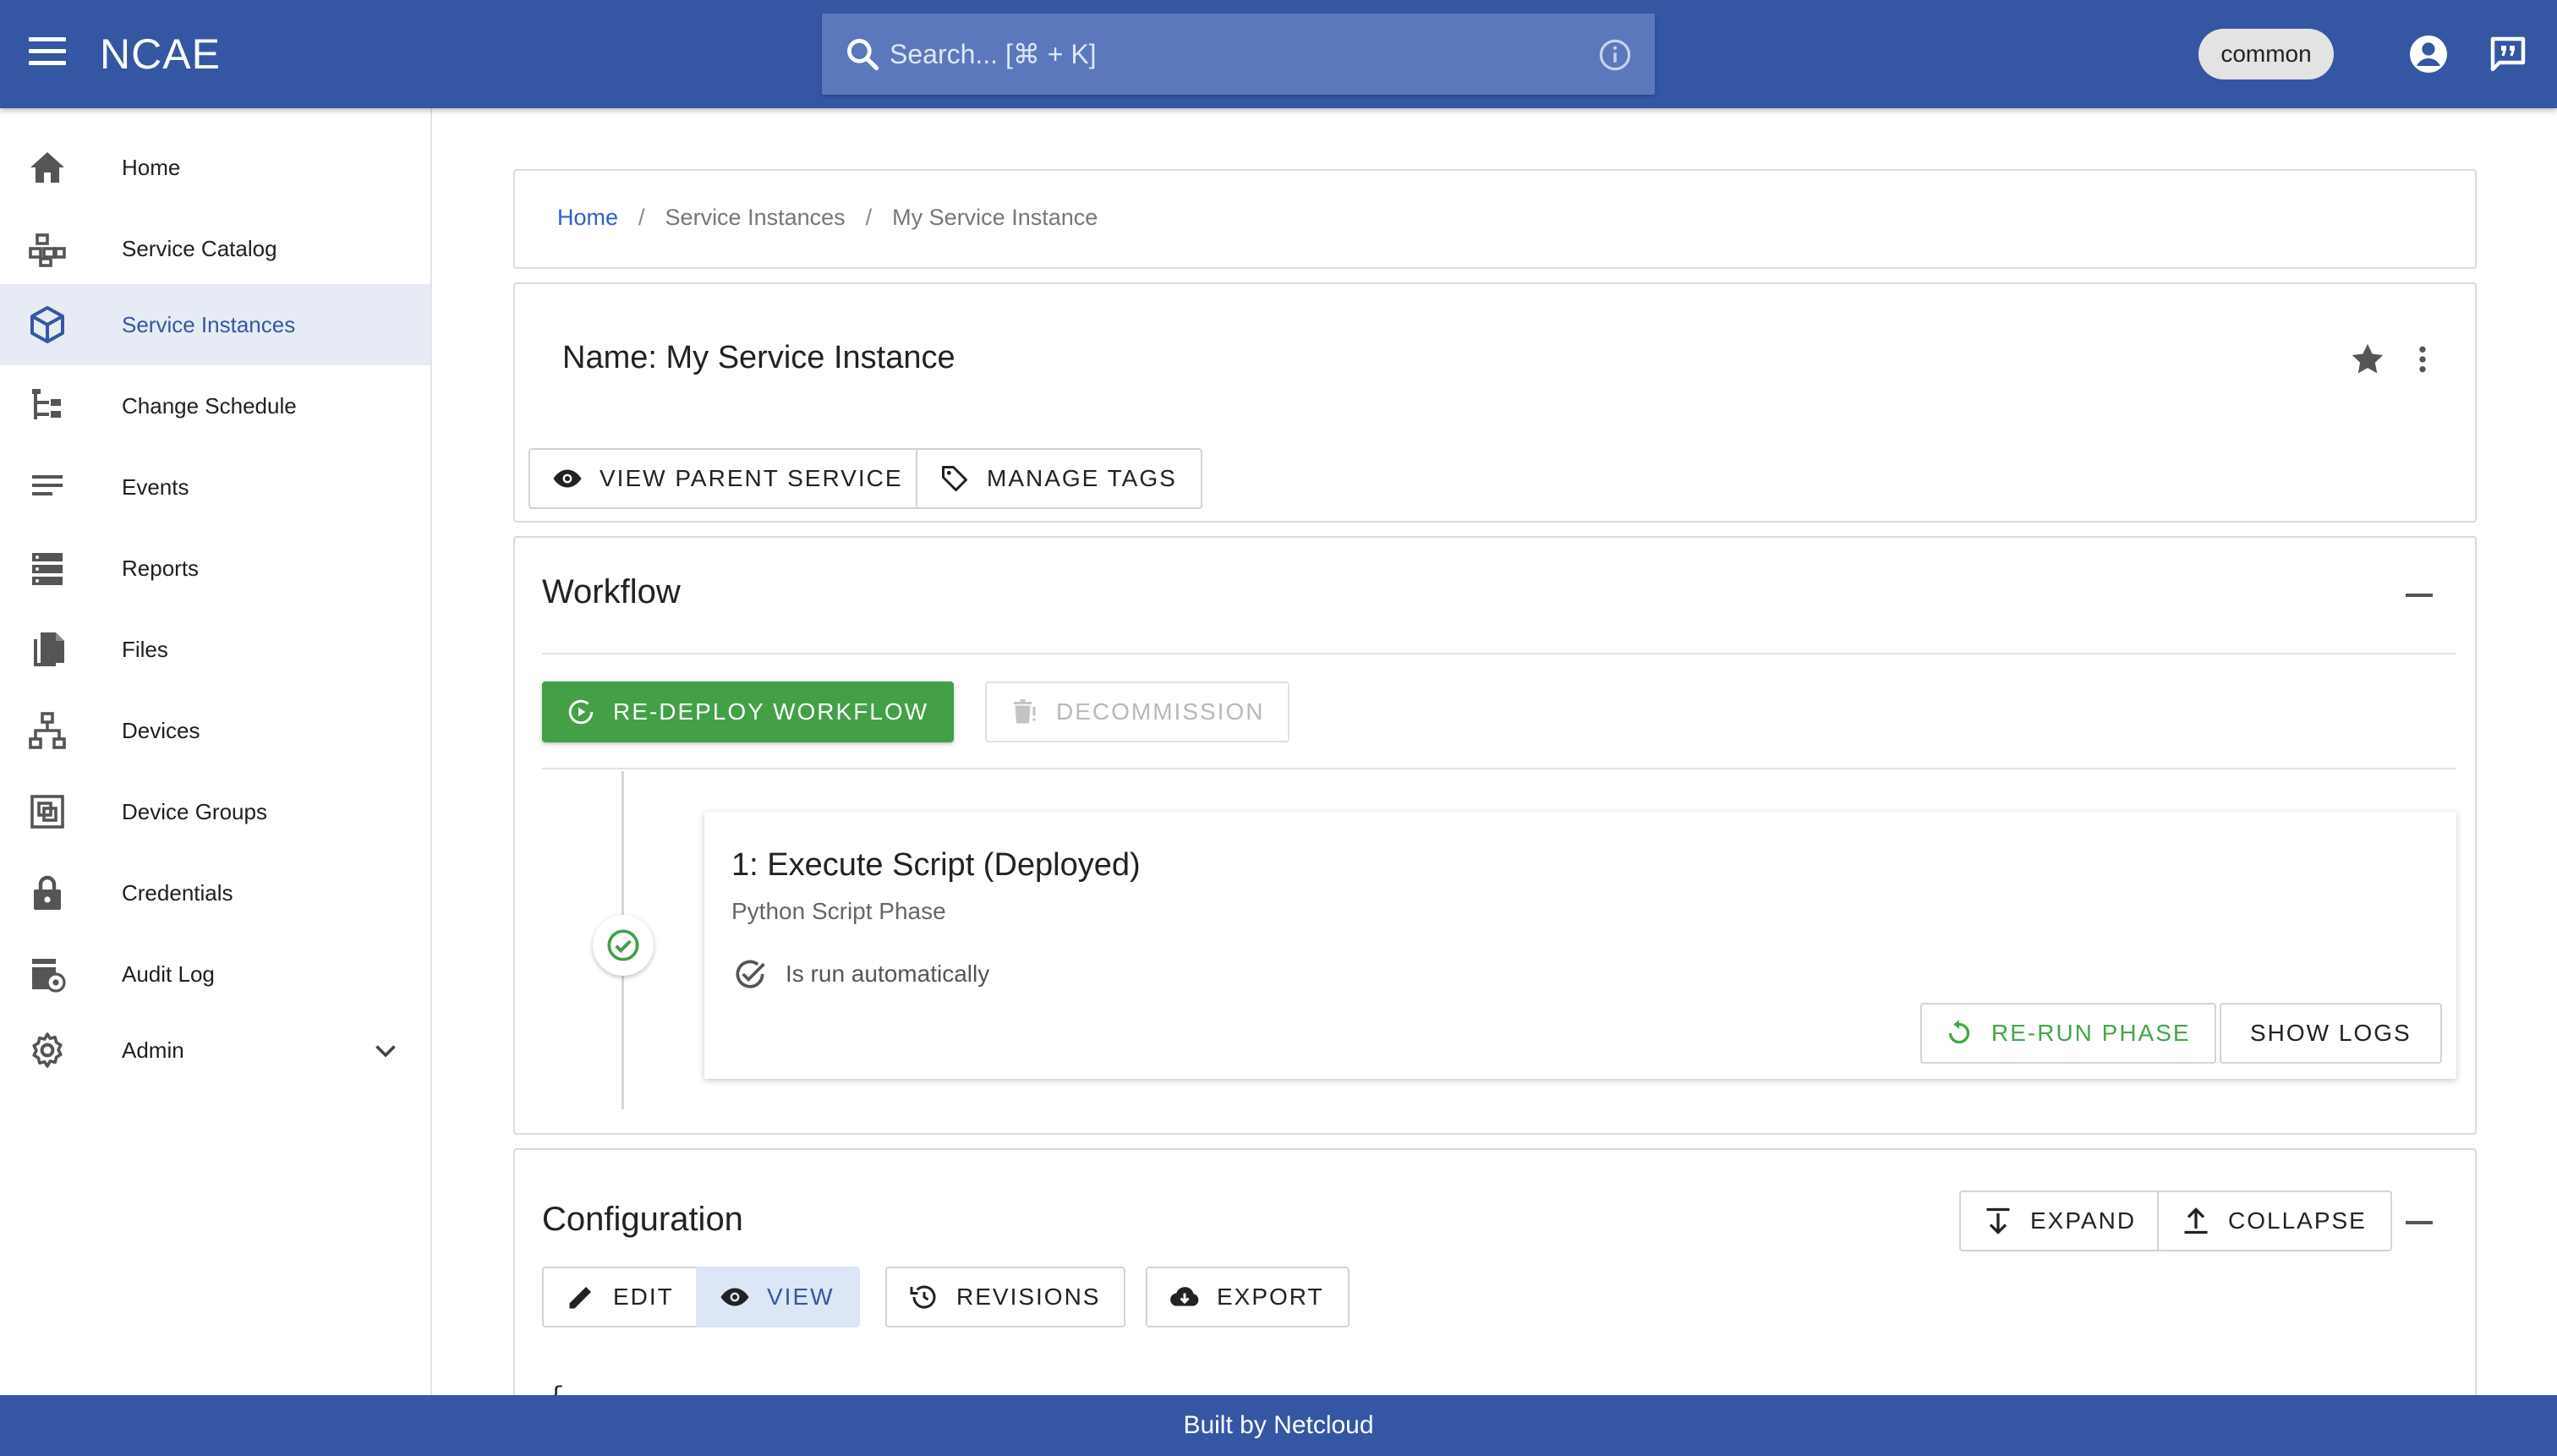 This screenshot has width=2557, height=1456. Describe the element at coordinates (161, 730) in the screenshot. I see `sidebar-item-label: Devices` at that location.